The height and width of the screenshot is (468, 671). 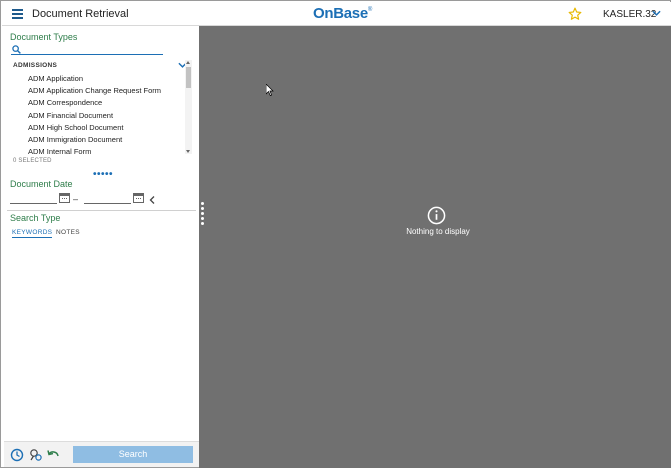 I want to click on category-label: ADMISSIONS, so click(x=35, y=65).